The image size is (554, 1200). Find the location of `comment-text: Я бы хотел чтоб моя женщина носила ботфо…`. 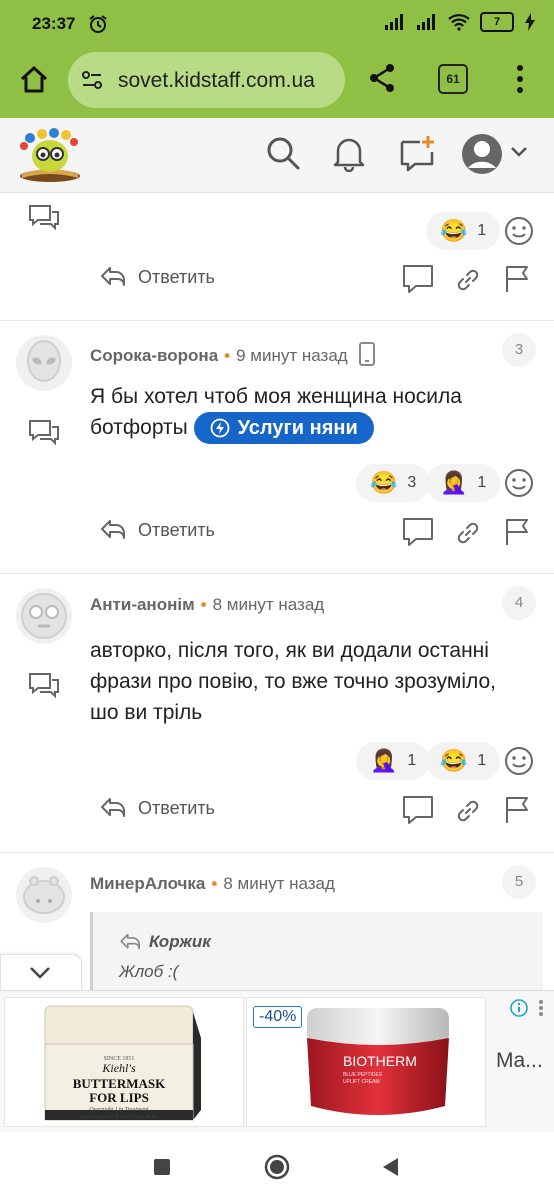

comment-text: Я бы хотел чтоб моя женщина носила ботфо… is located at coordinates (315, 413).